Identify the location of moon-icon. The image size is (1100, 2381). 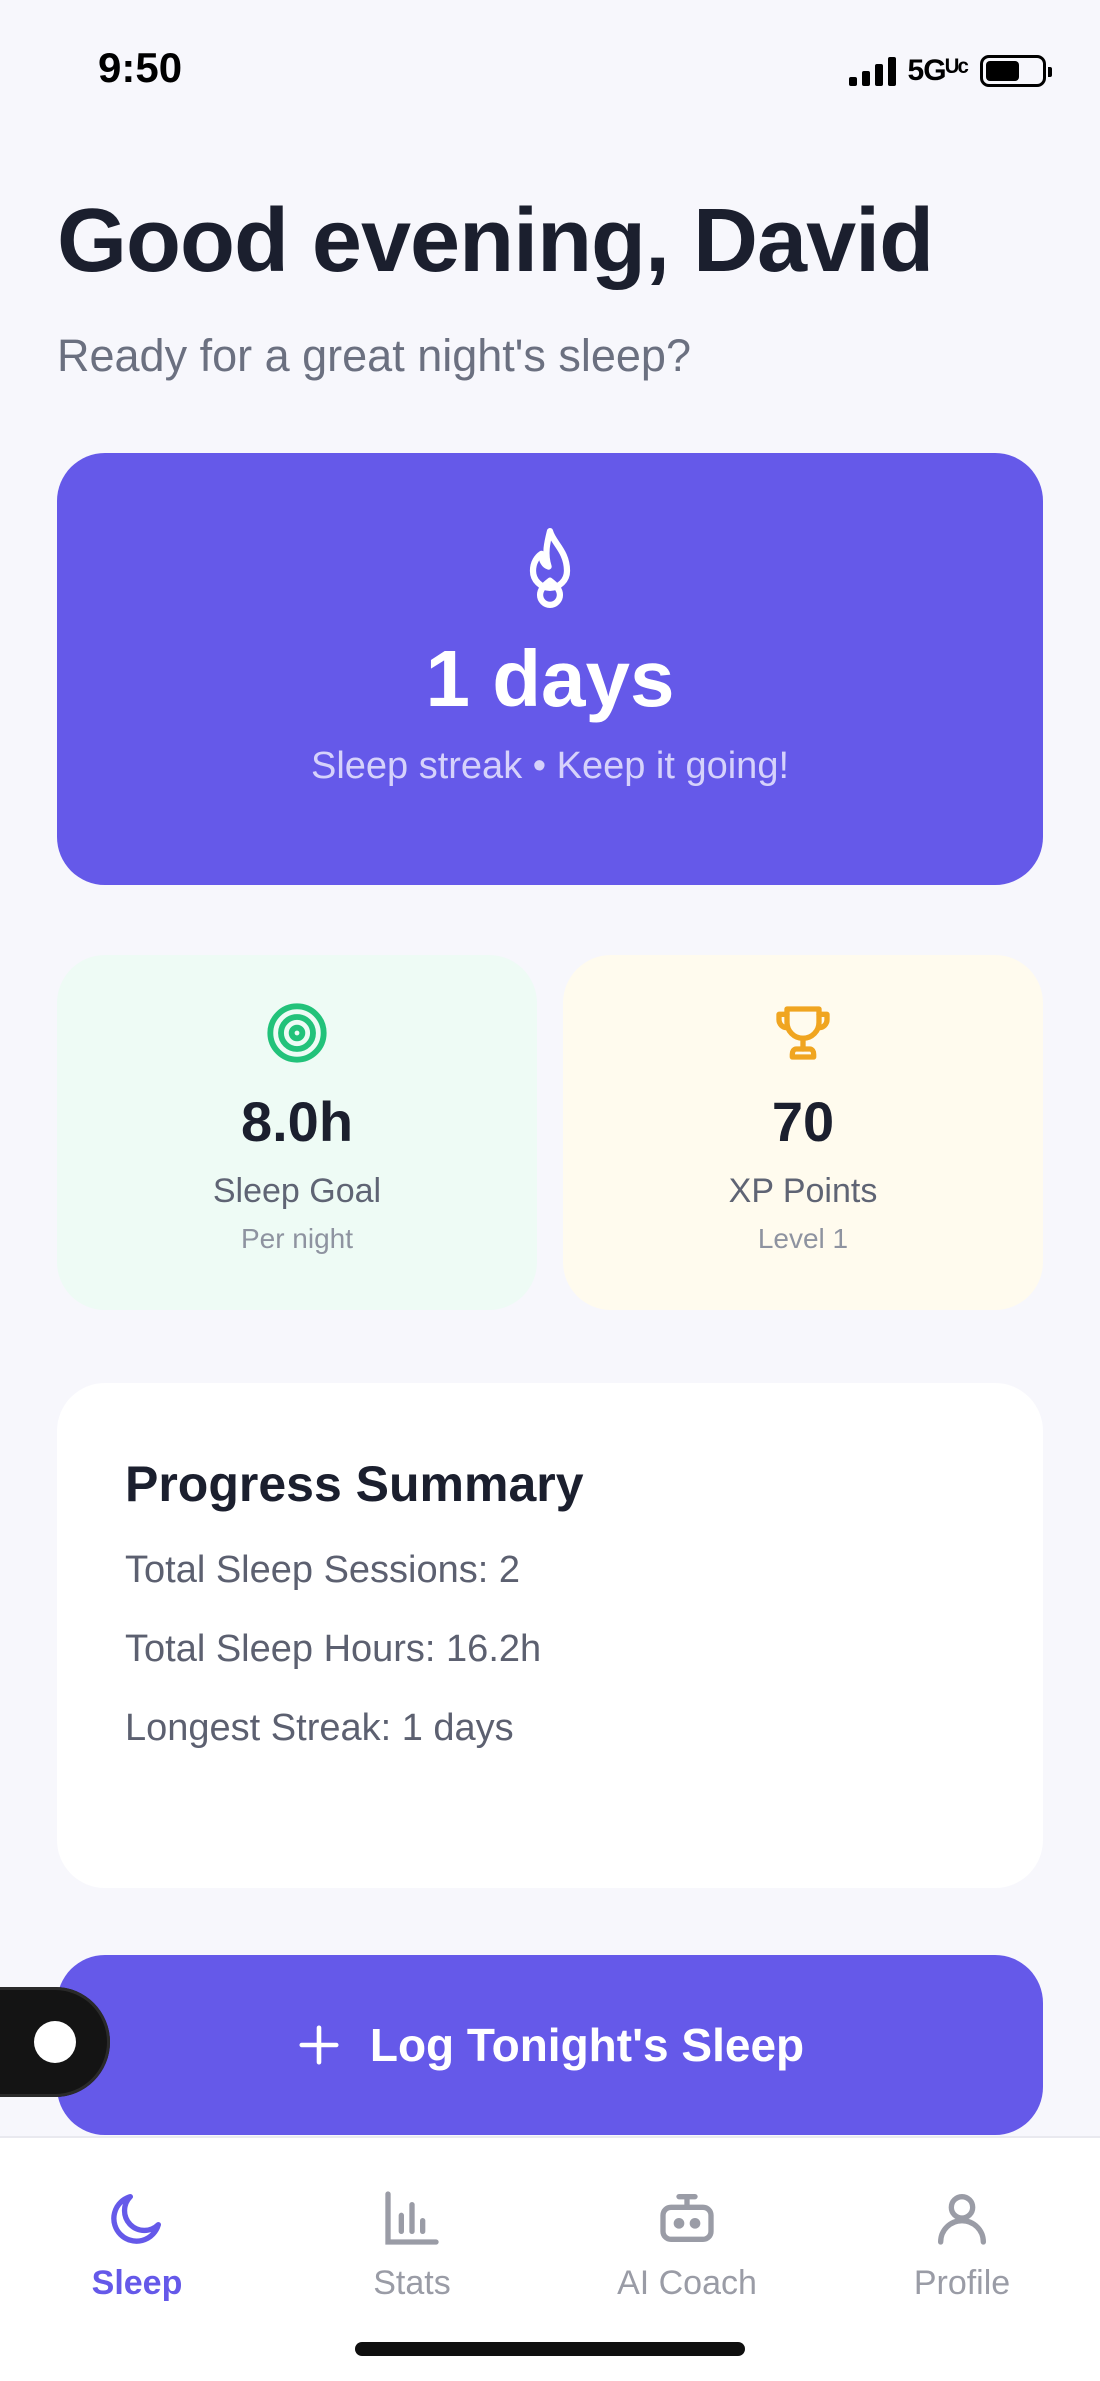
(136, 2219).